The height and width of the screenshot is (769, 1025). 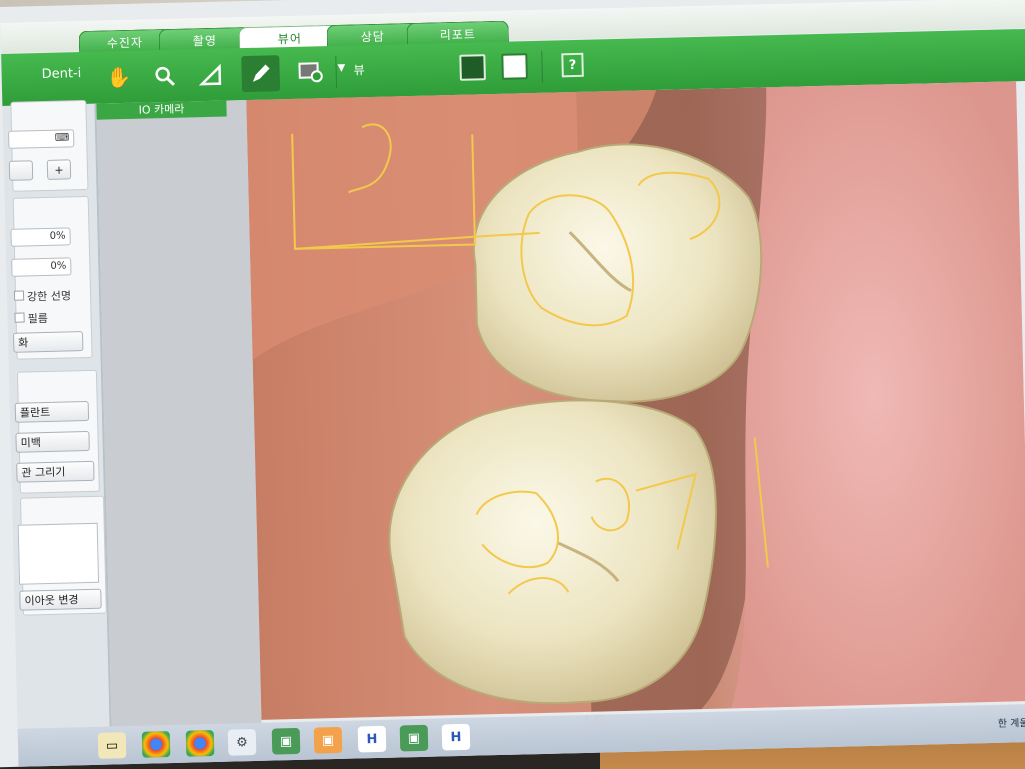 What do you see at coordinates (31, 318) in the screenshot?
I see `film-checkbox: 필름` at bounding box center [31, 318].